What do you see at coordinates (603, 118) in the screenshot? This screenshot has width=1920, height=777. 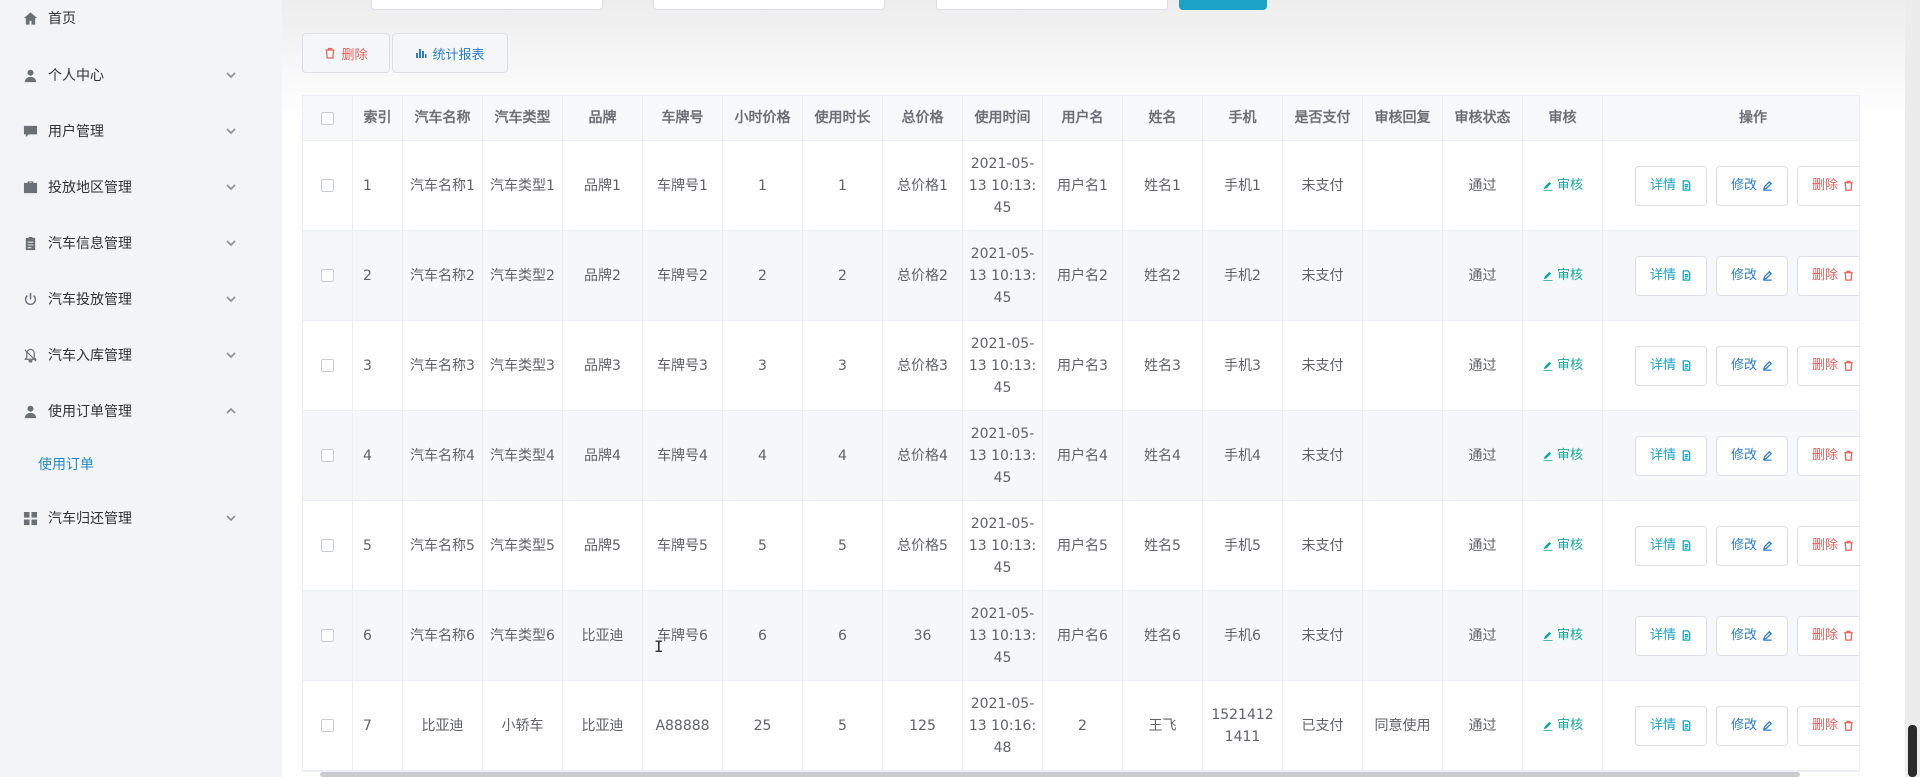 I see `header-cell: 品牌` at bounding box center [603, 118].